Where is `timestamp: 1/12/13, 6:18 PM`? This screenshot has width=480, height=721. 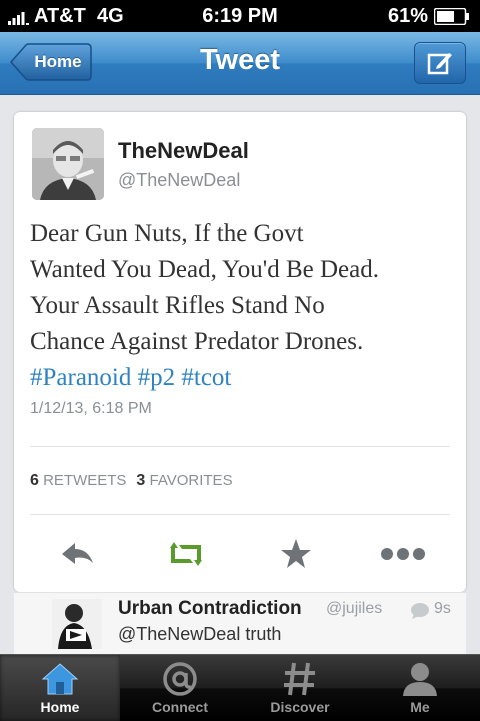 timestamp: 1/12/13, 6:18 PM is located at coordinates (91, 408).